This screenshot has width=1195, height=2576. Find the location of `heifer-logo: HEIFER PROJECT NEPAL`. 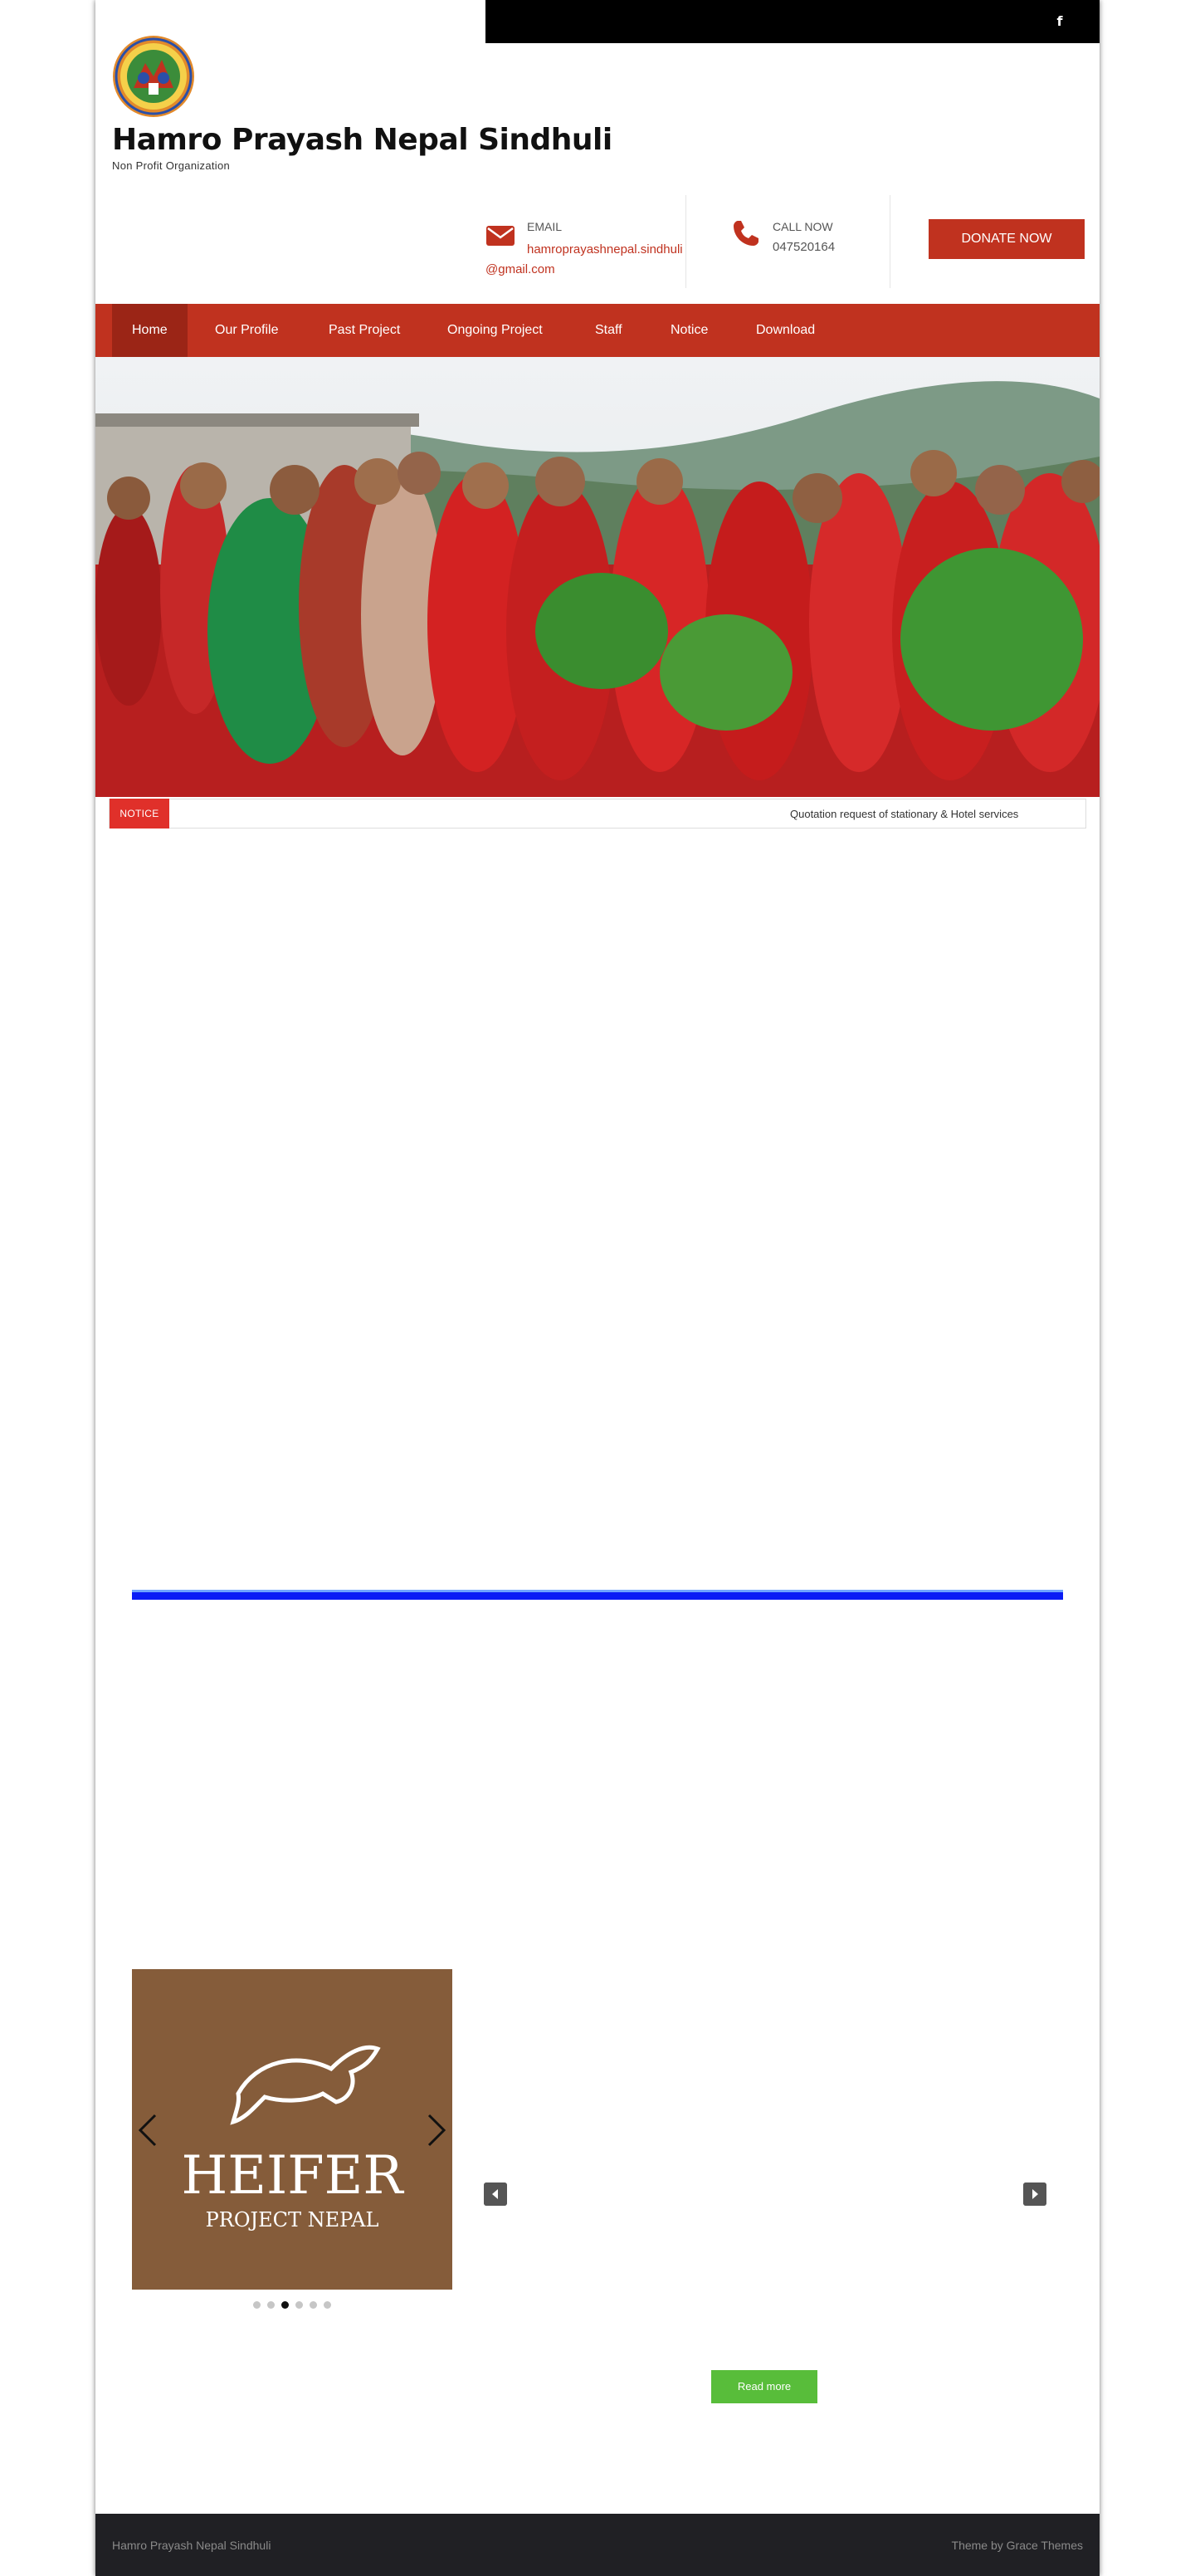

heifer-logo: HEIFER PROJECT NEPAL is located at coordinates (292, 2138).